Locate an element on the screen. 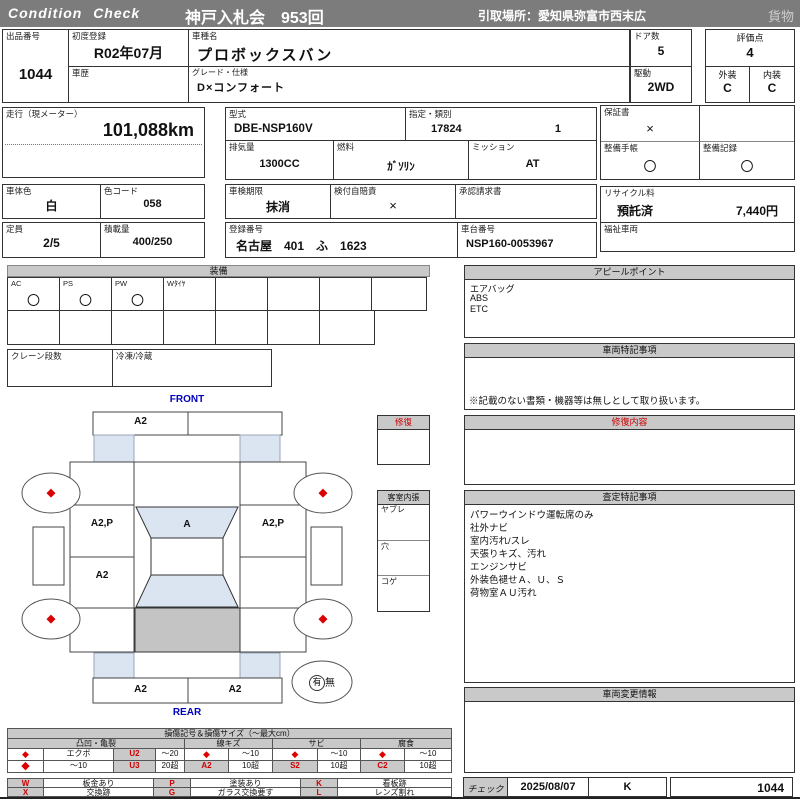  color-code-cell: 色コード 058 is located at coordinates (152, 201).